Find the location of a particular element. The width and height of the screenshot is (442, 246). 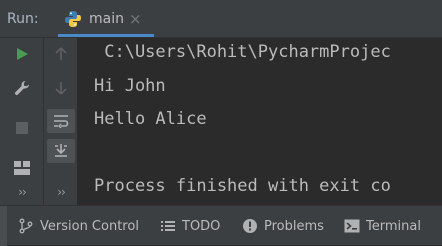

tab-main: main × is located at coordinates (106, 19).